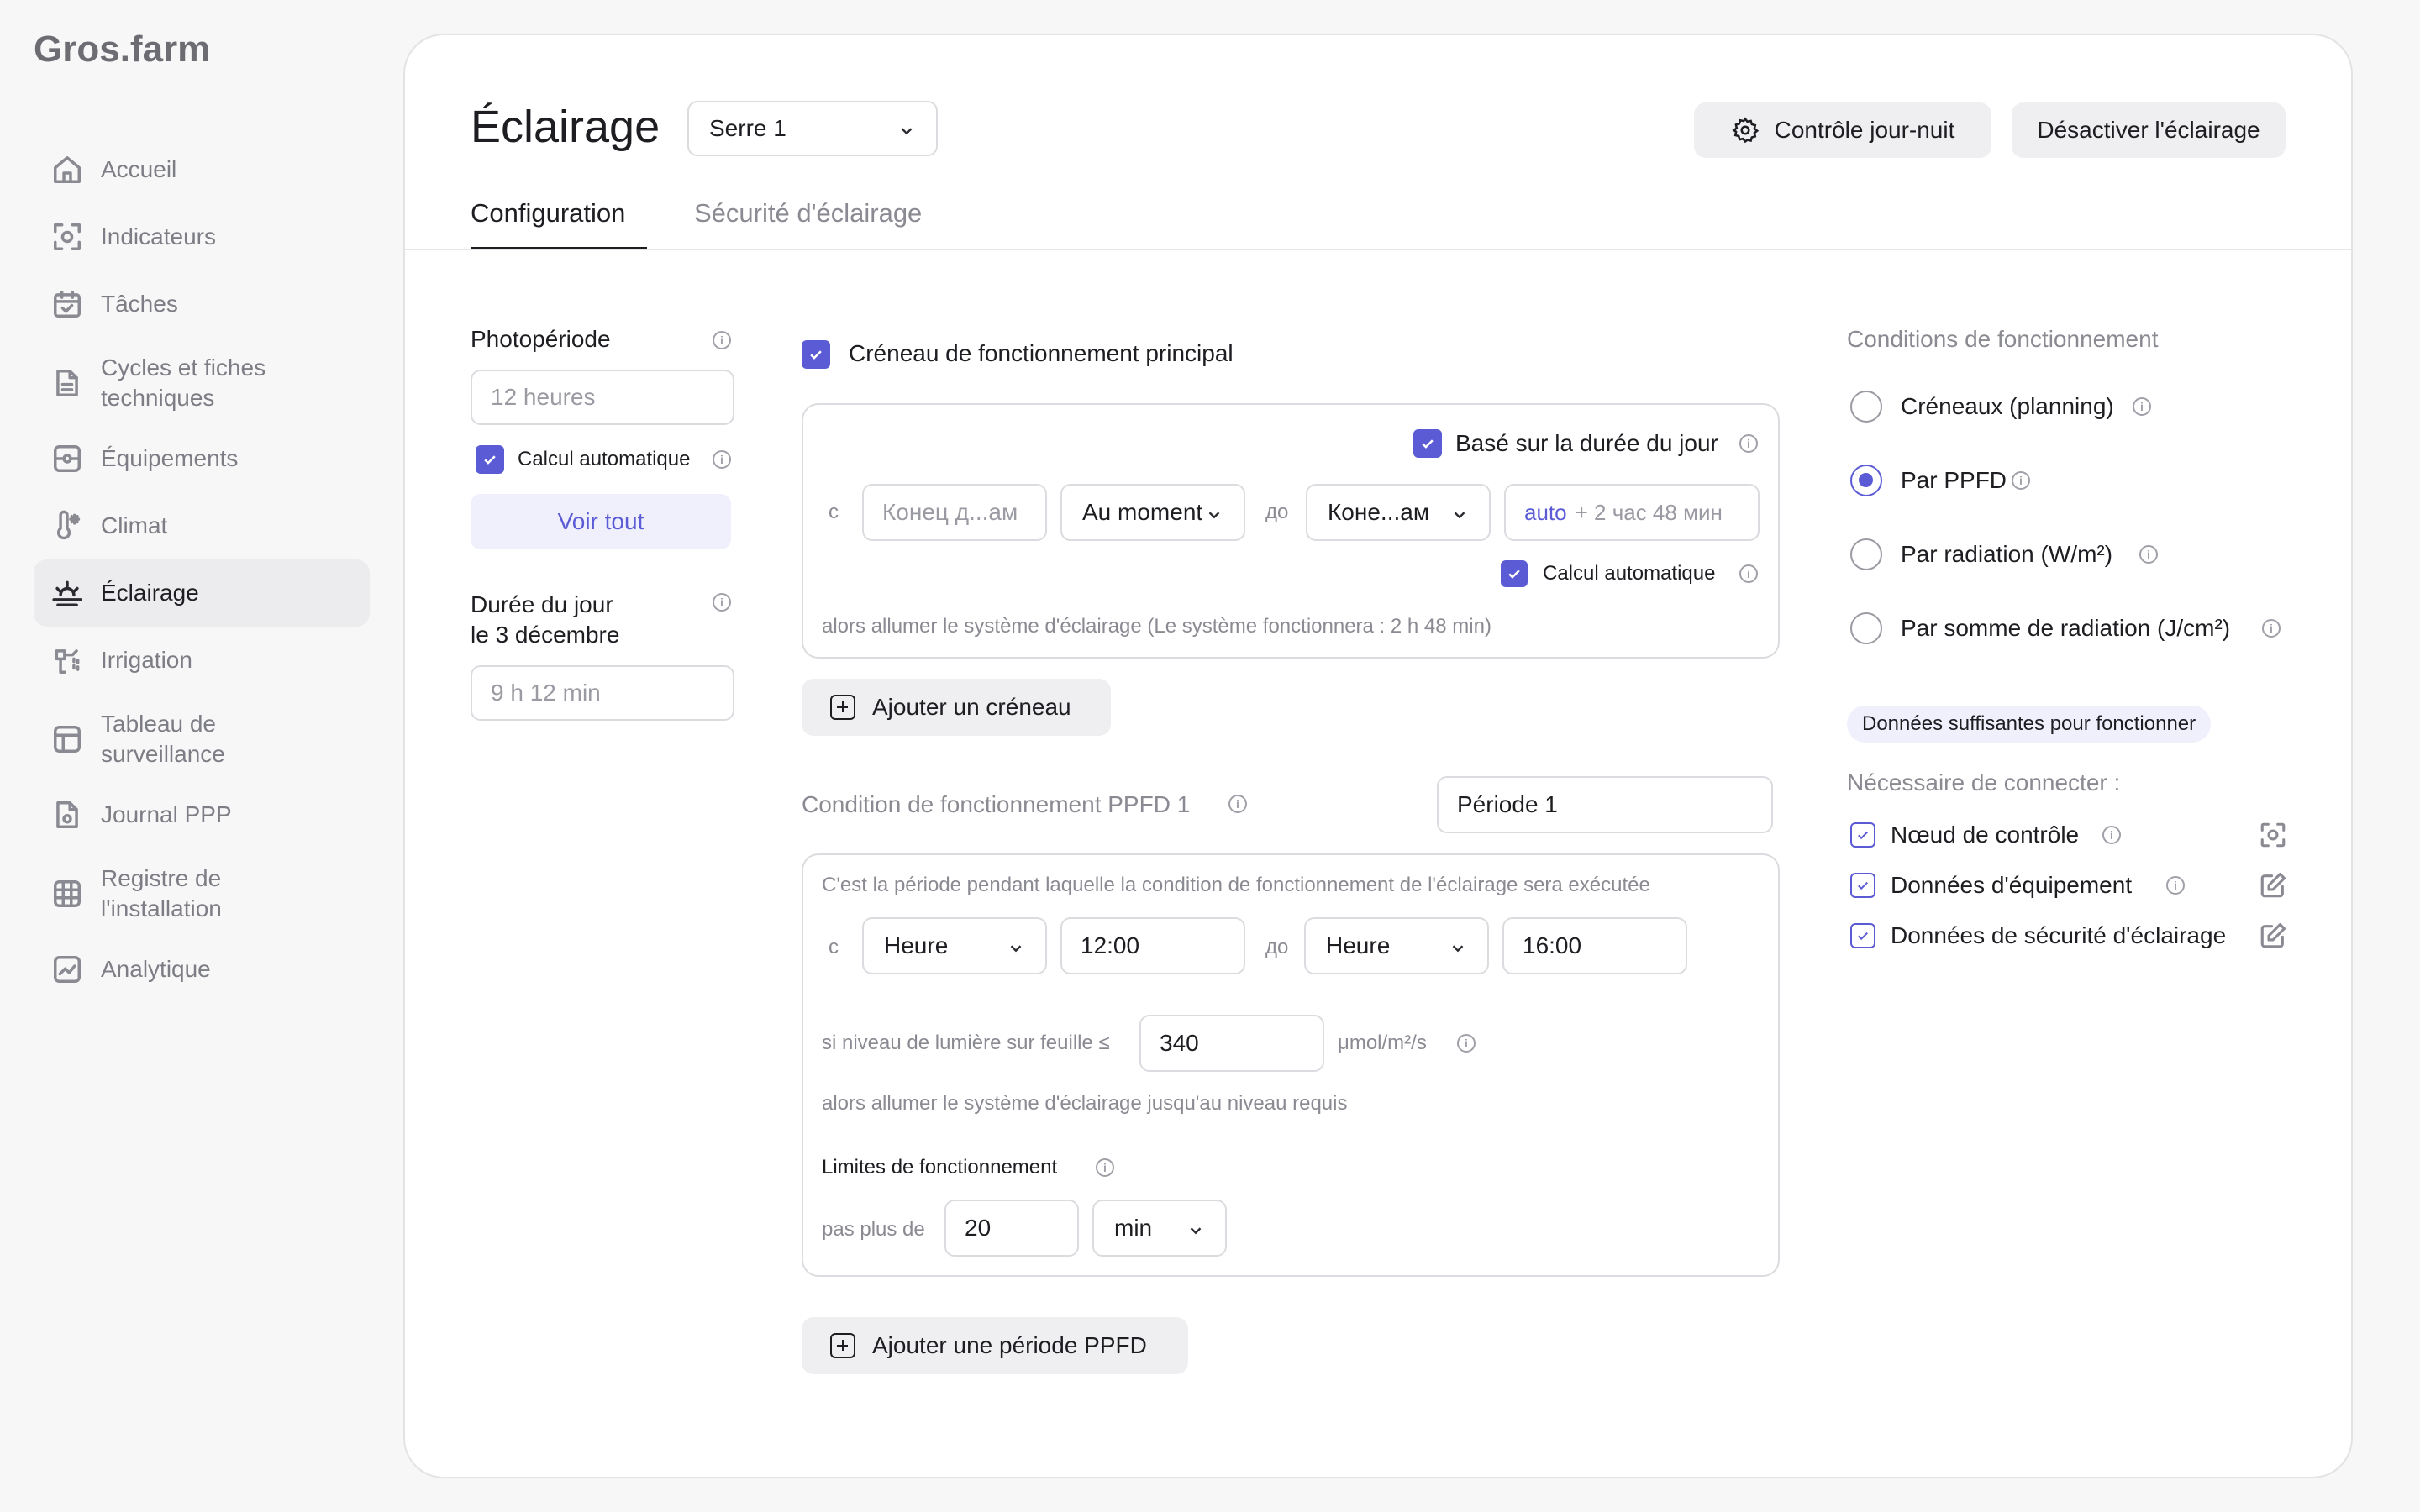  I want to click on day-night-control-label: Contrôle jour-nuit, so click(1864, 130).